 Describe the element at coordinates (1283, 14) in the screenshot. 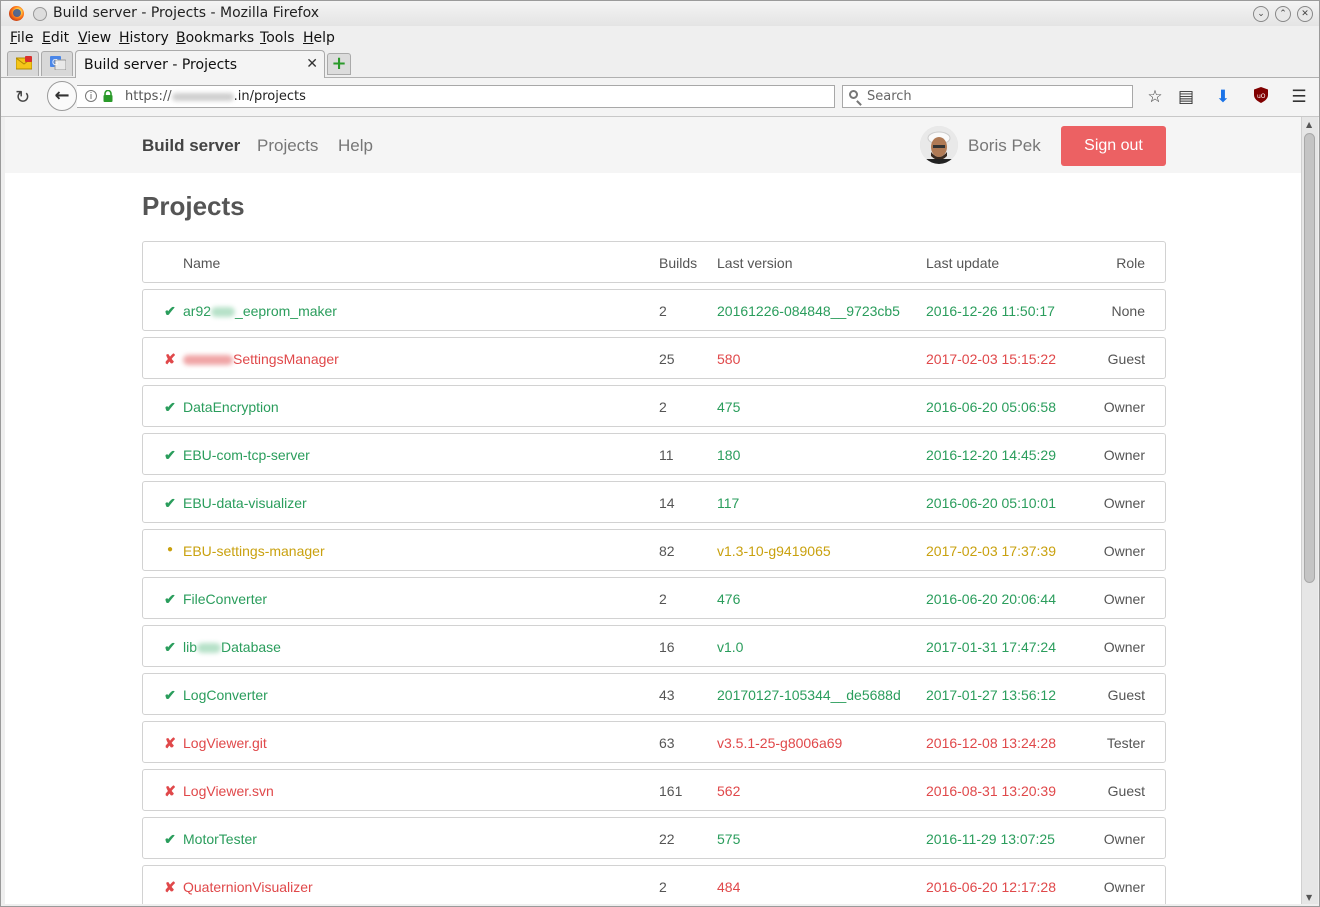

I see `maximize-icon: ⌃` at that location.